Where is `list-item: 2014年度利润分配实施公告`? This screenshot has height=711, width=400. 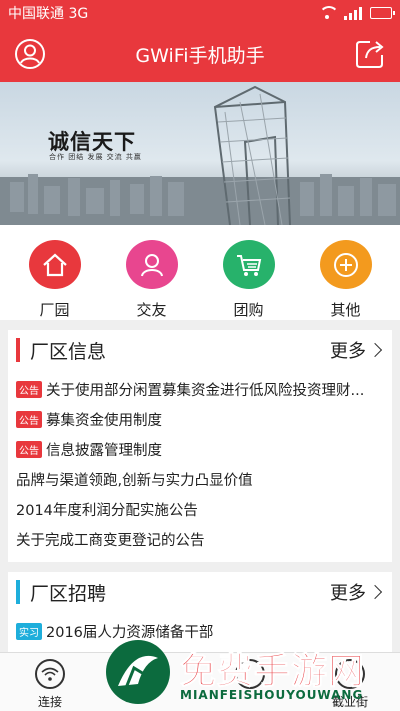
list-item: 2014年度利润分配实施公告 is located at coordinates (199, 509).